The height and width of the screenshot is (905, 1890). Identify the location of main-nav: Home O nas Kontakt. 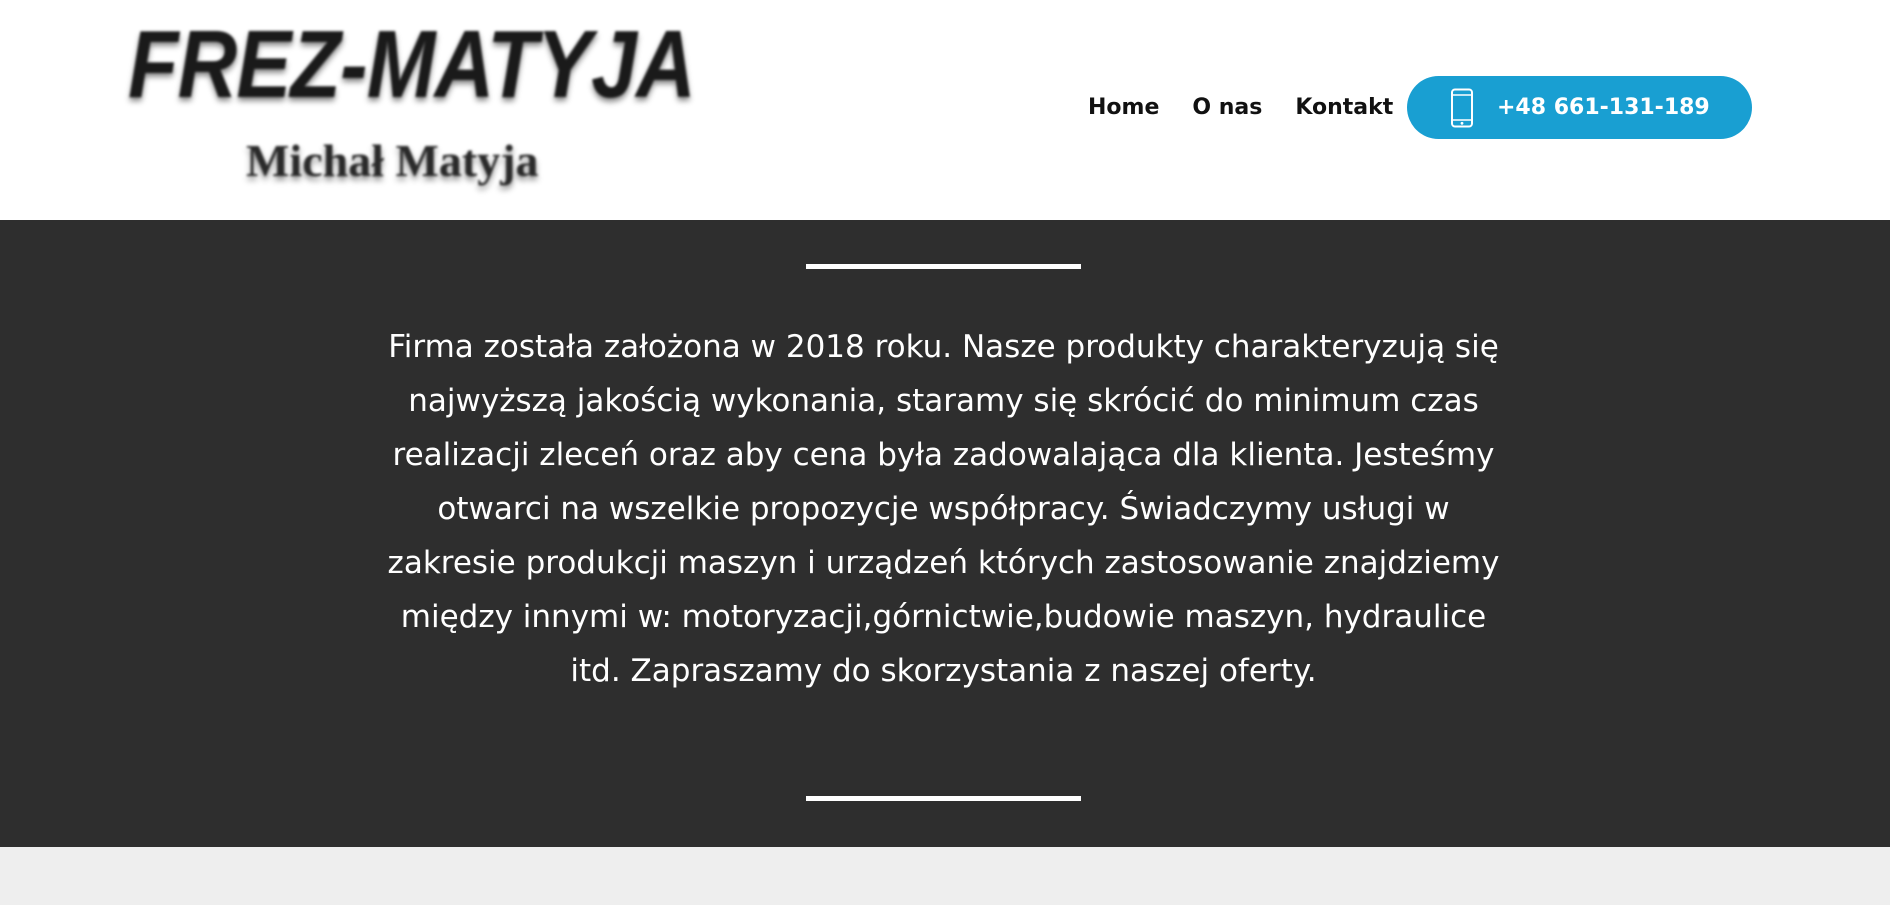
(1240, 108).